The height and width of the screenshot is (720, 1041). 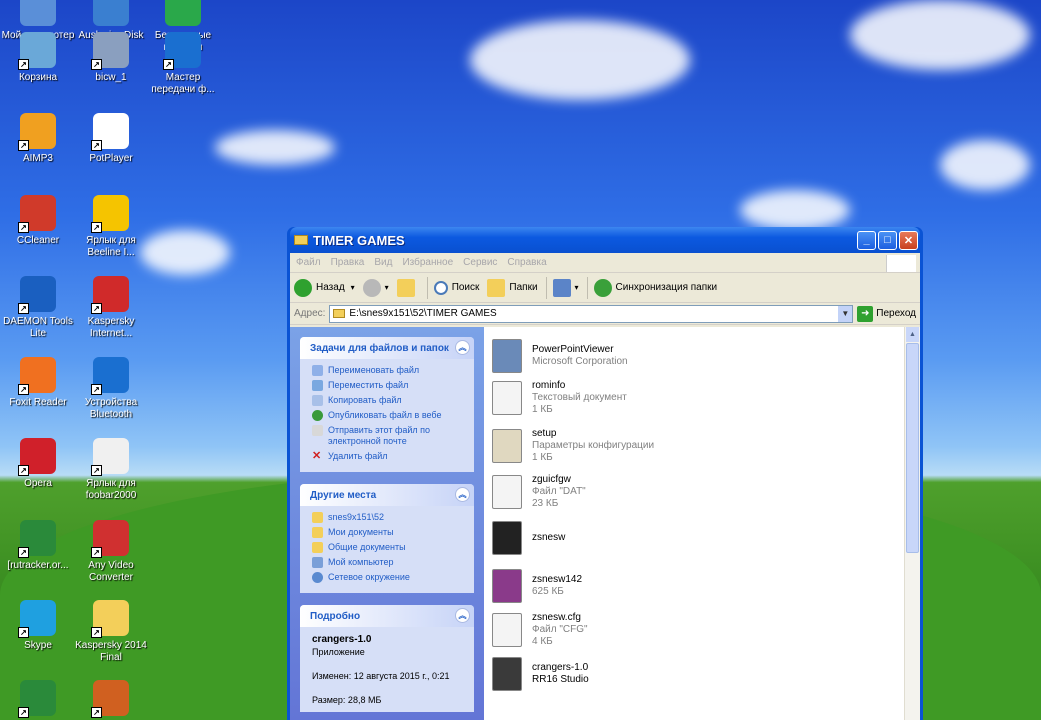 What do you see at coordinates (388, 436) in the screenshot?
I see `task-email: Отправить этот файл по электронной почте` at bounding box center [388, 436].